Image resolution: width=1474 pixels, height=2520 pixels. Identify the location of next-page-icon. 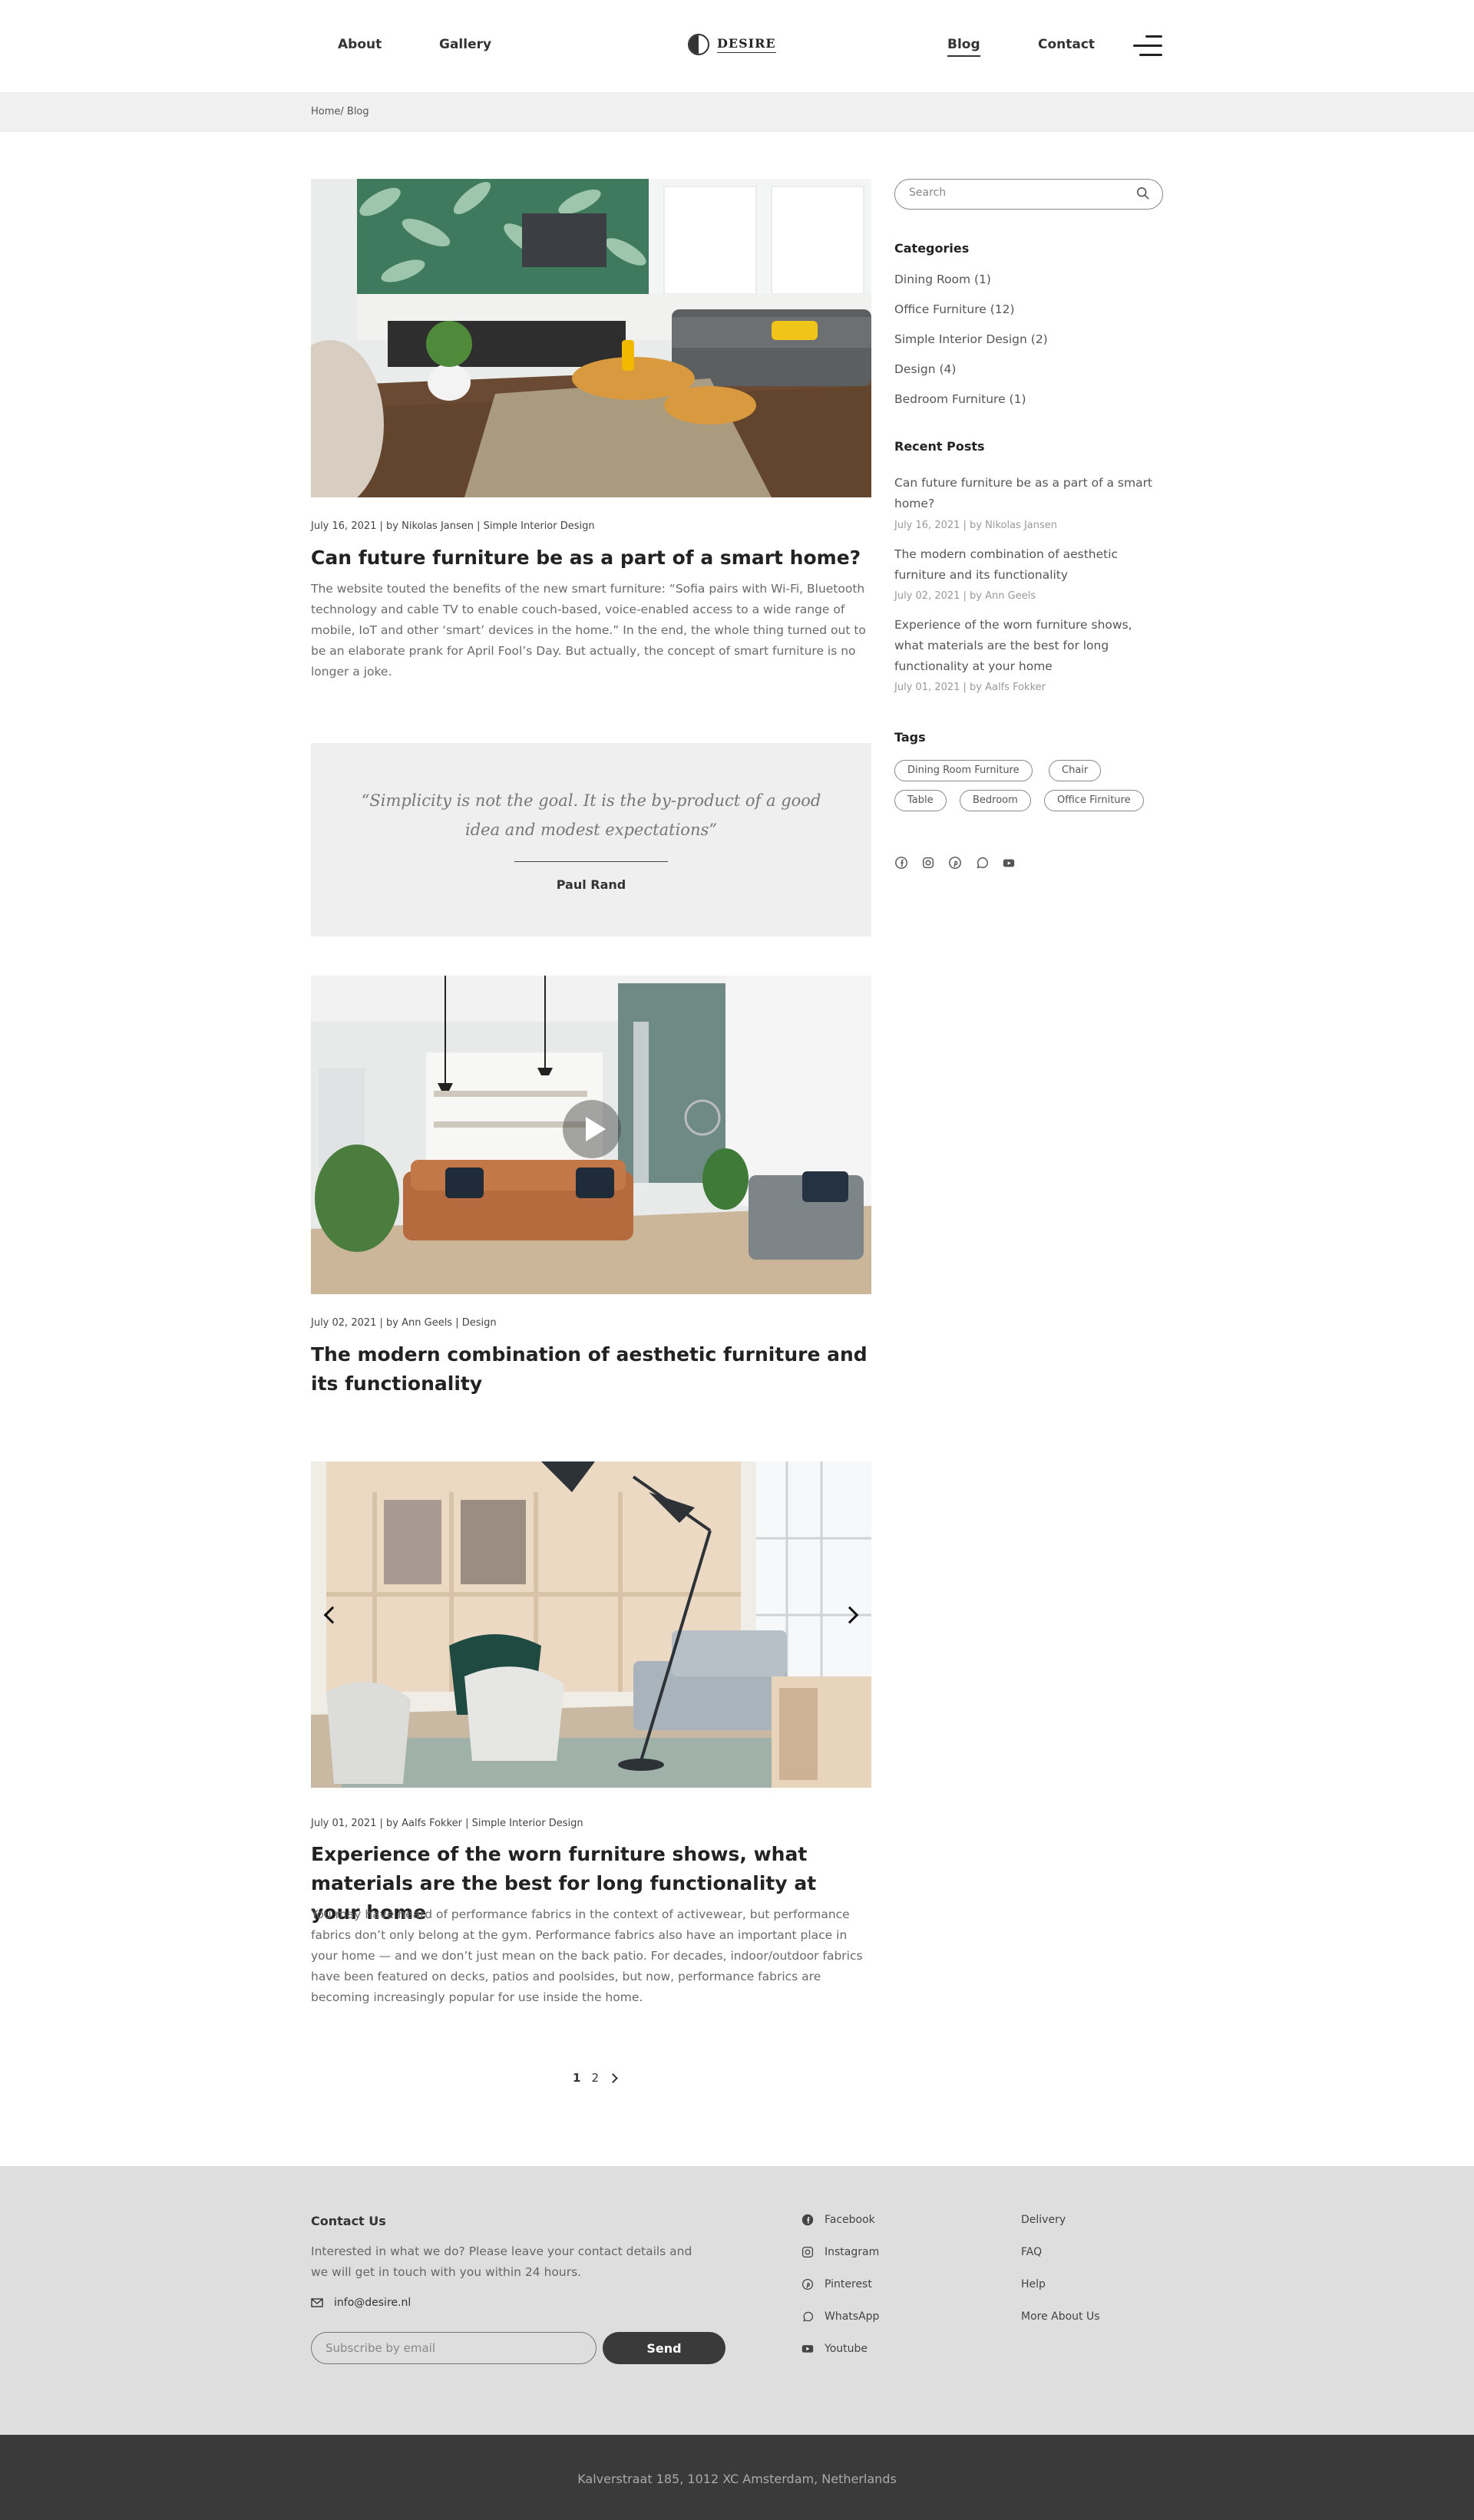
(613, 2078).